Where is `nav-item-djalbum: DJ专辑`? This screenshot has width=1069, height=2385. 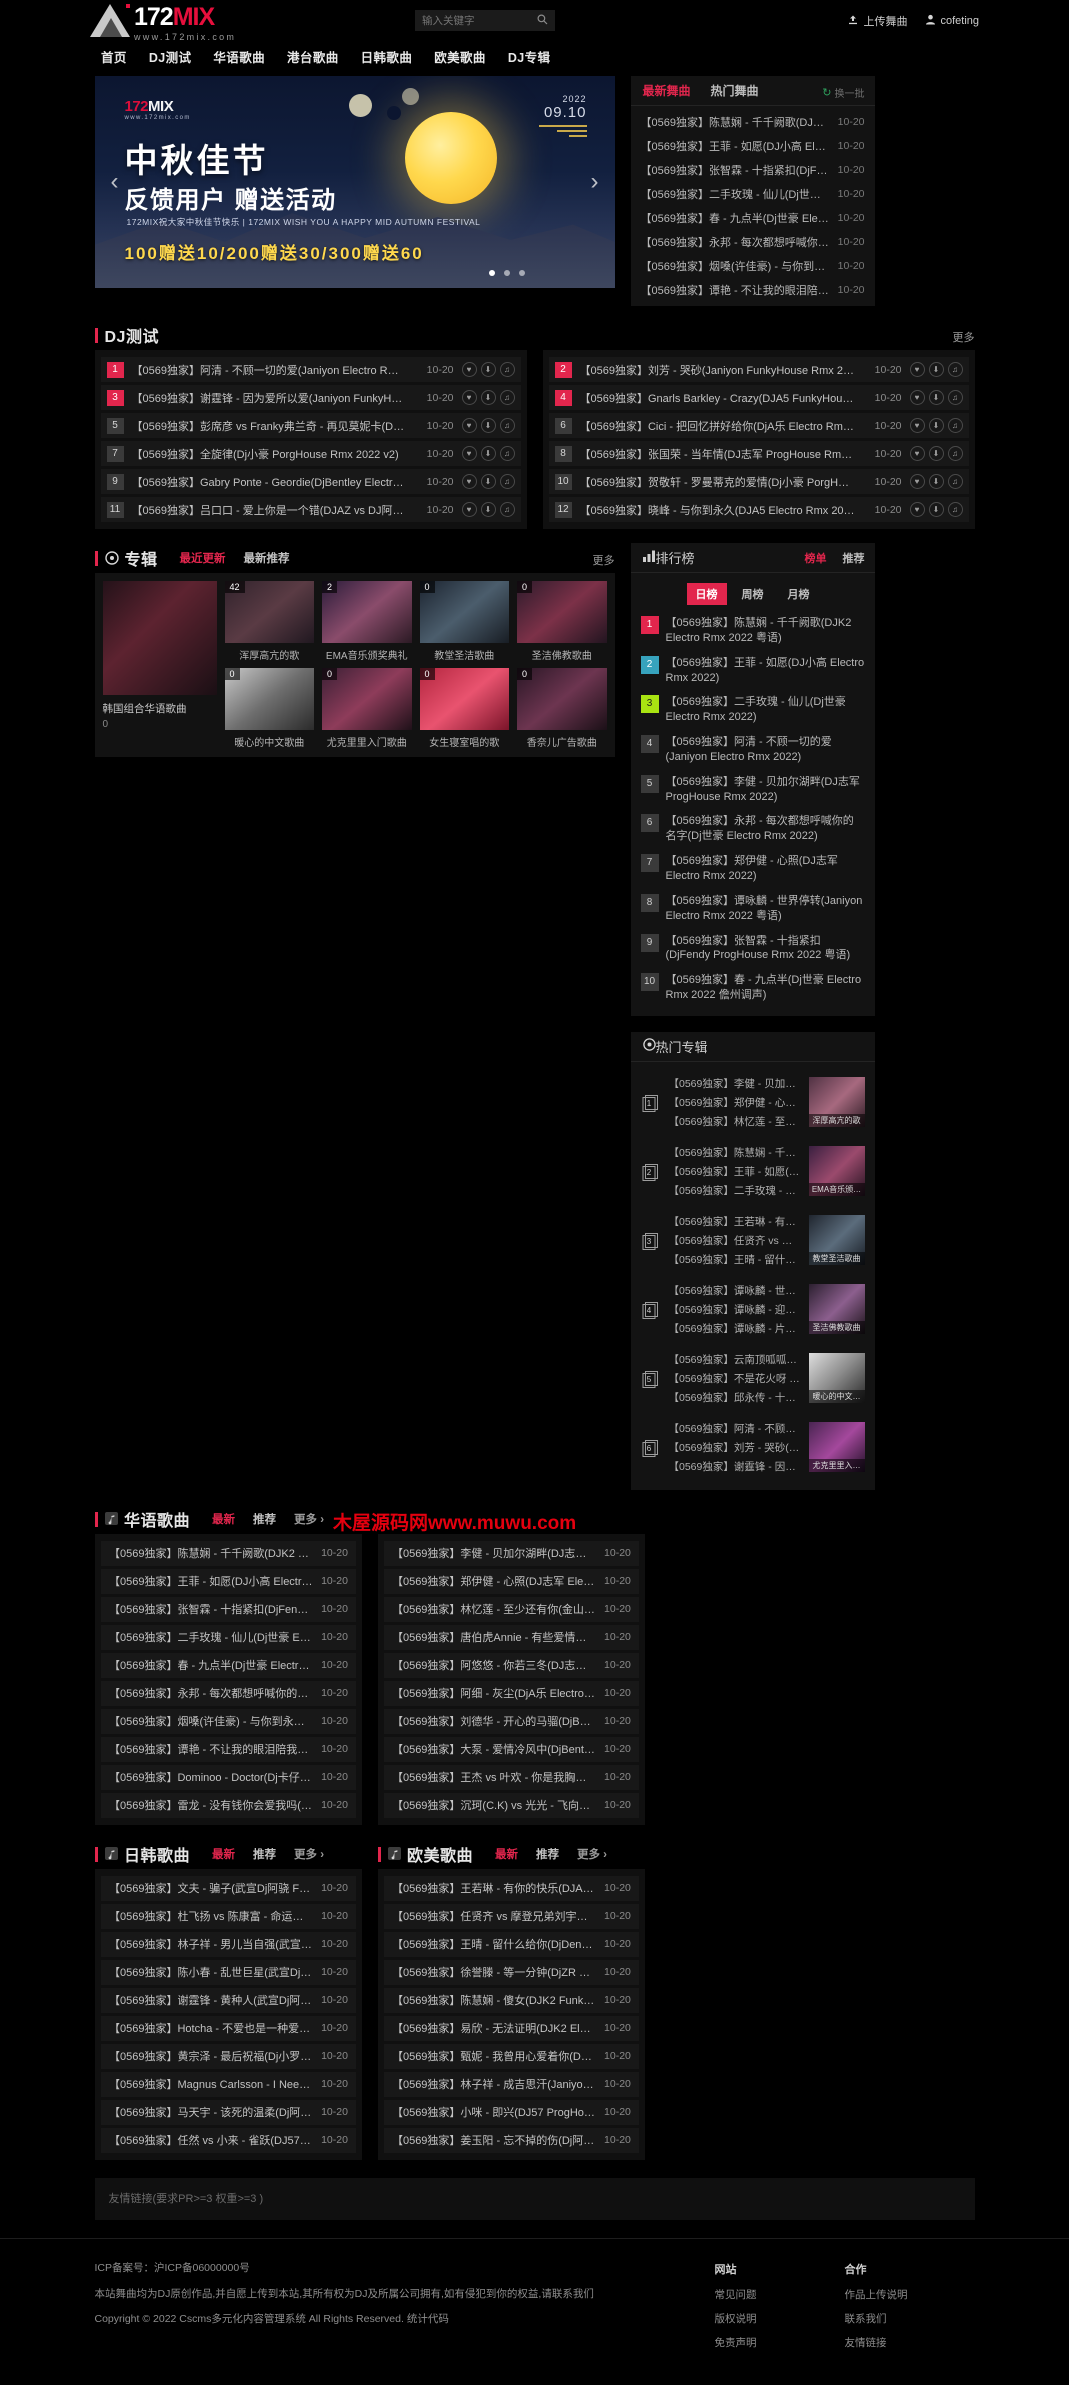 nav-item-djalbum: DJ专辑 is located at coordinates (529, 56).